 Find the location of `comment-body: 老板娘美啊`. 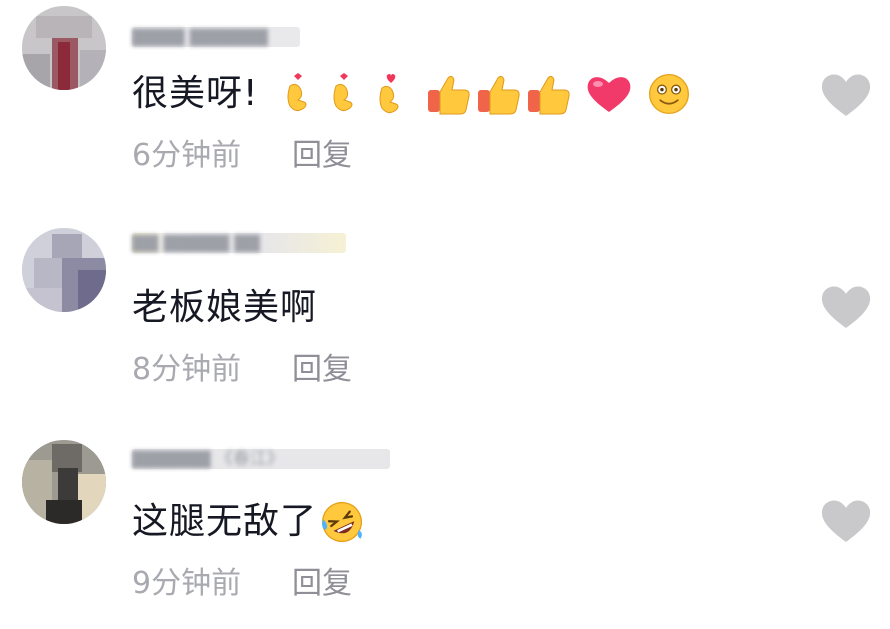

comment-body: 老板娘美啊 is located at coordinates (225, 307).